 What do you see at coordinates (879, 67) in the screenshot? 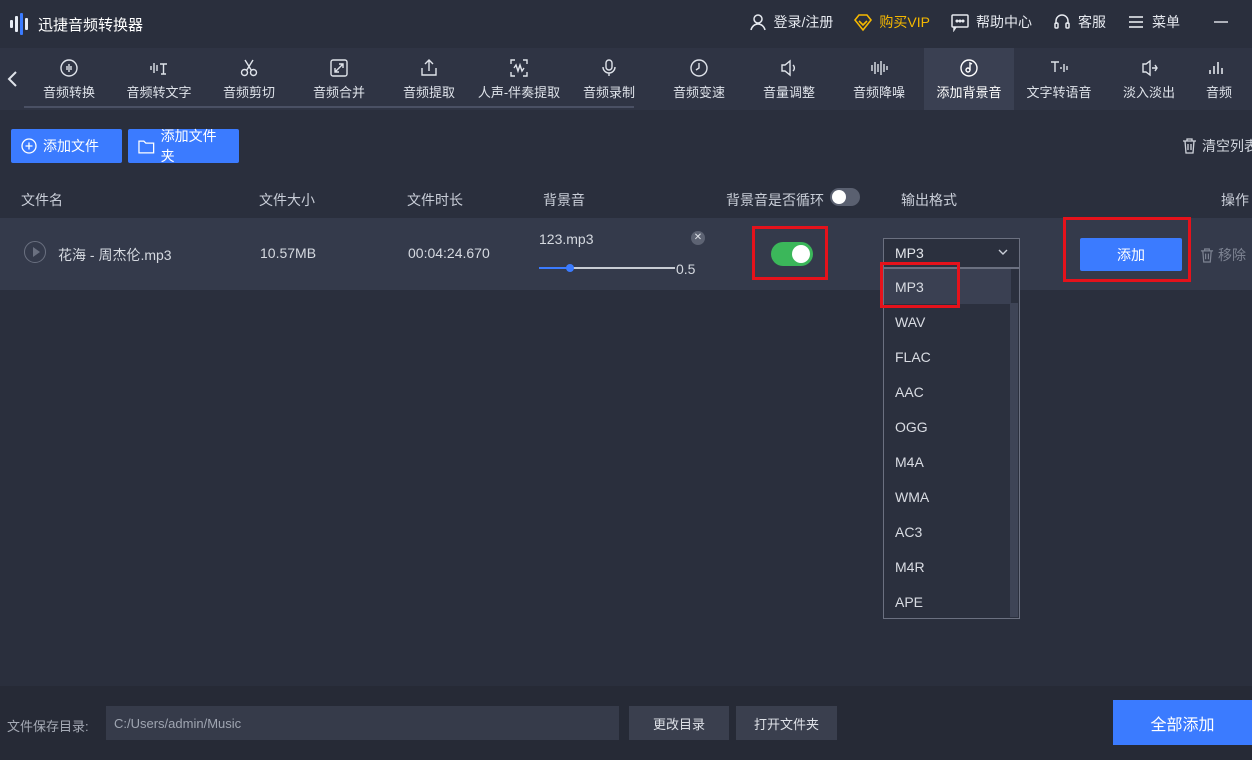
I see `denoise-icon` at bounding box center [879, 67].